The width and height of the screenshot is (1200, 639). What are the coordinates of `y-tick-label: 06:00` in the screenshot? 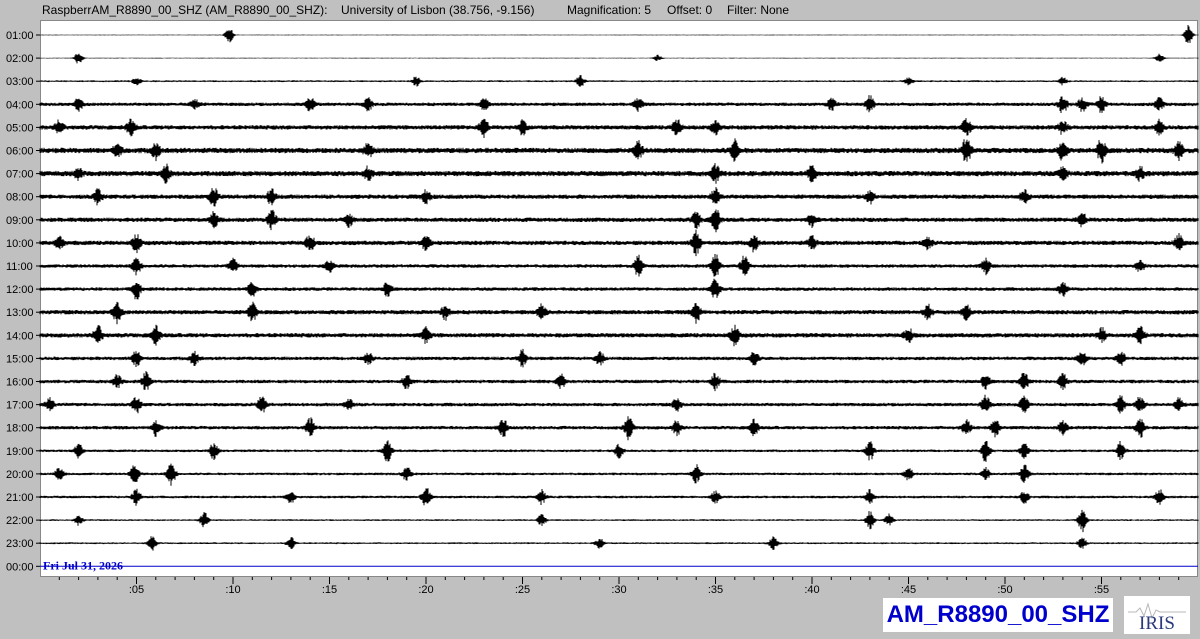 It's located at (20, 152).